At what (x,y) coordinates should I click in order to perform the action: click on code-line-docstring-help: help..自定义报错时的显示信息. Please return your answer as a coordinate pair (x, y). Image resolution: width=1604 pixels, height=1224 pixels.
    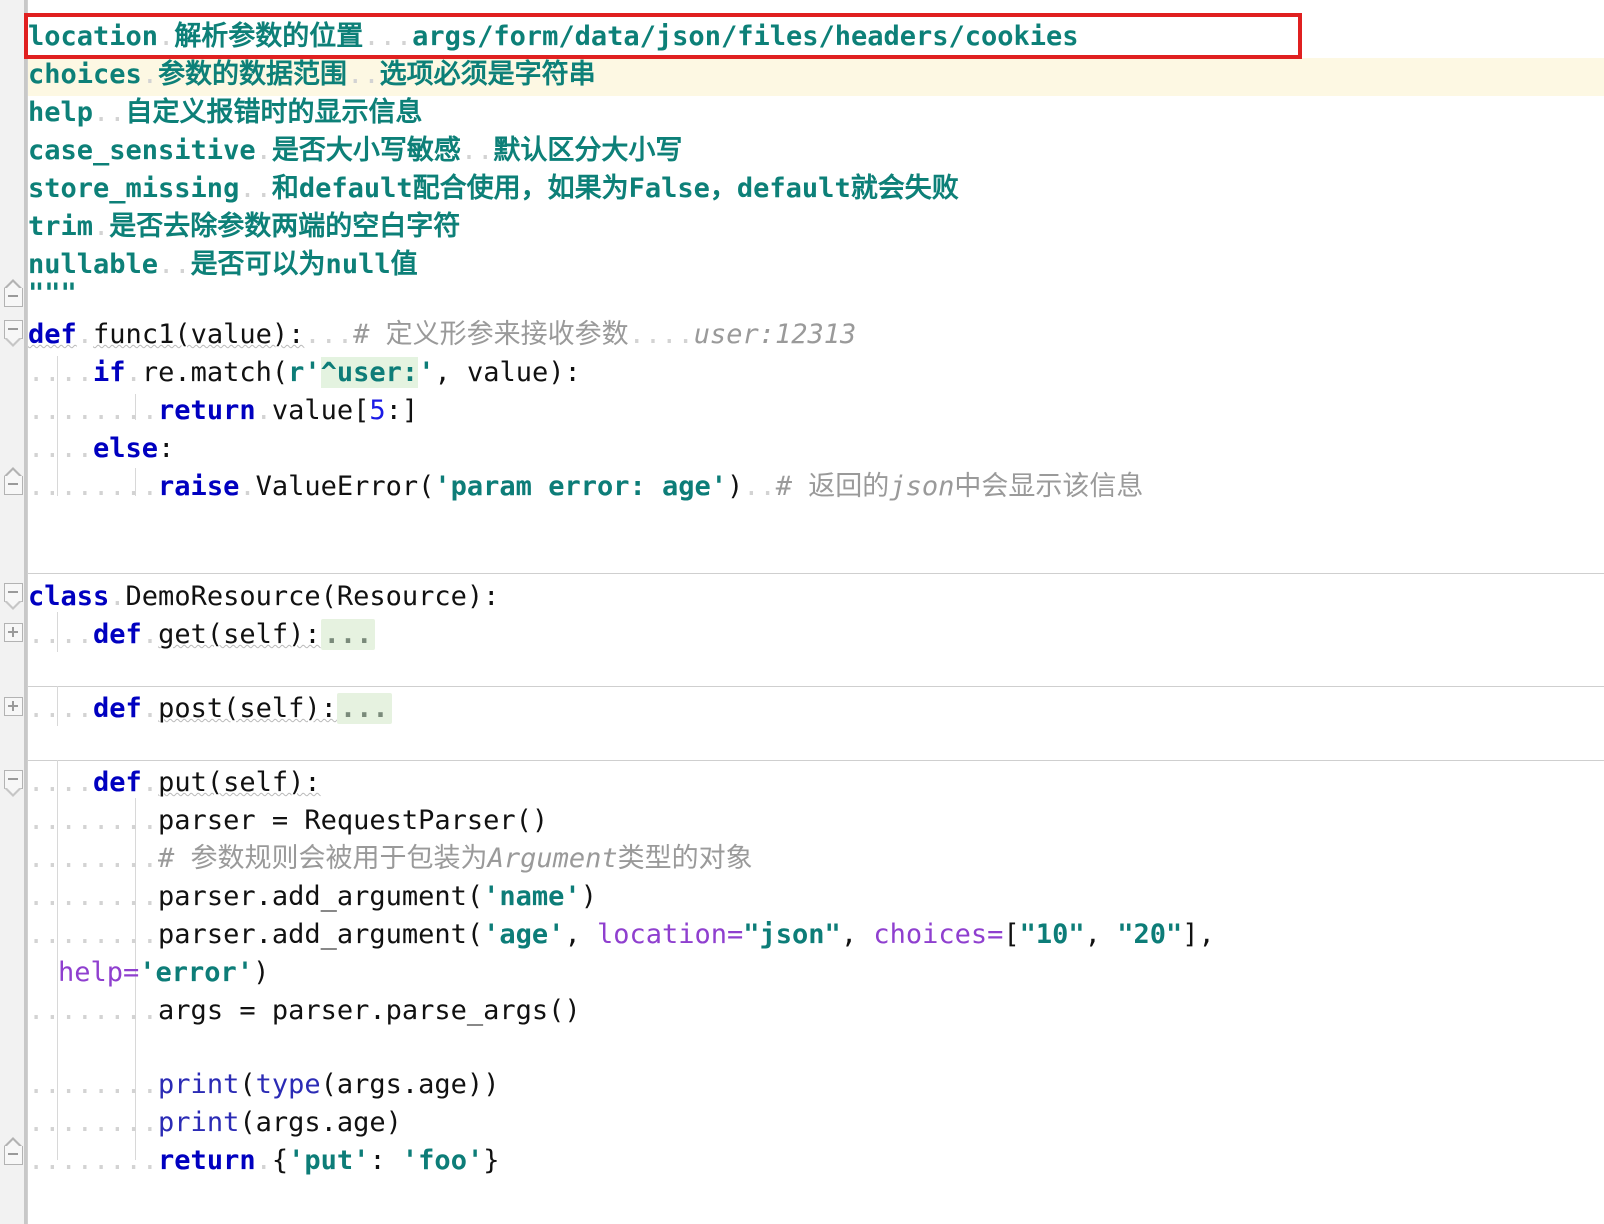
    Looking at the image, I should click on (225, 113).